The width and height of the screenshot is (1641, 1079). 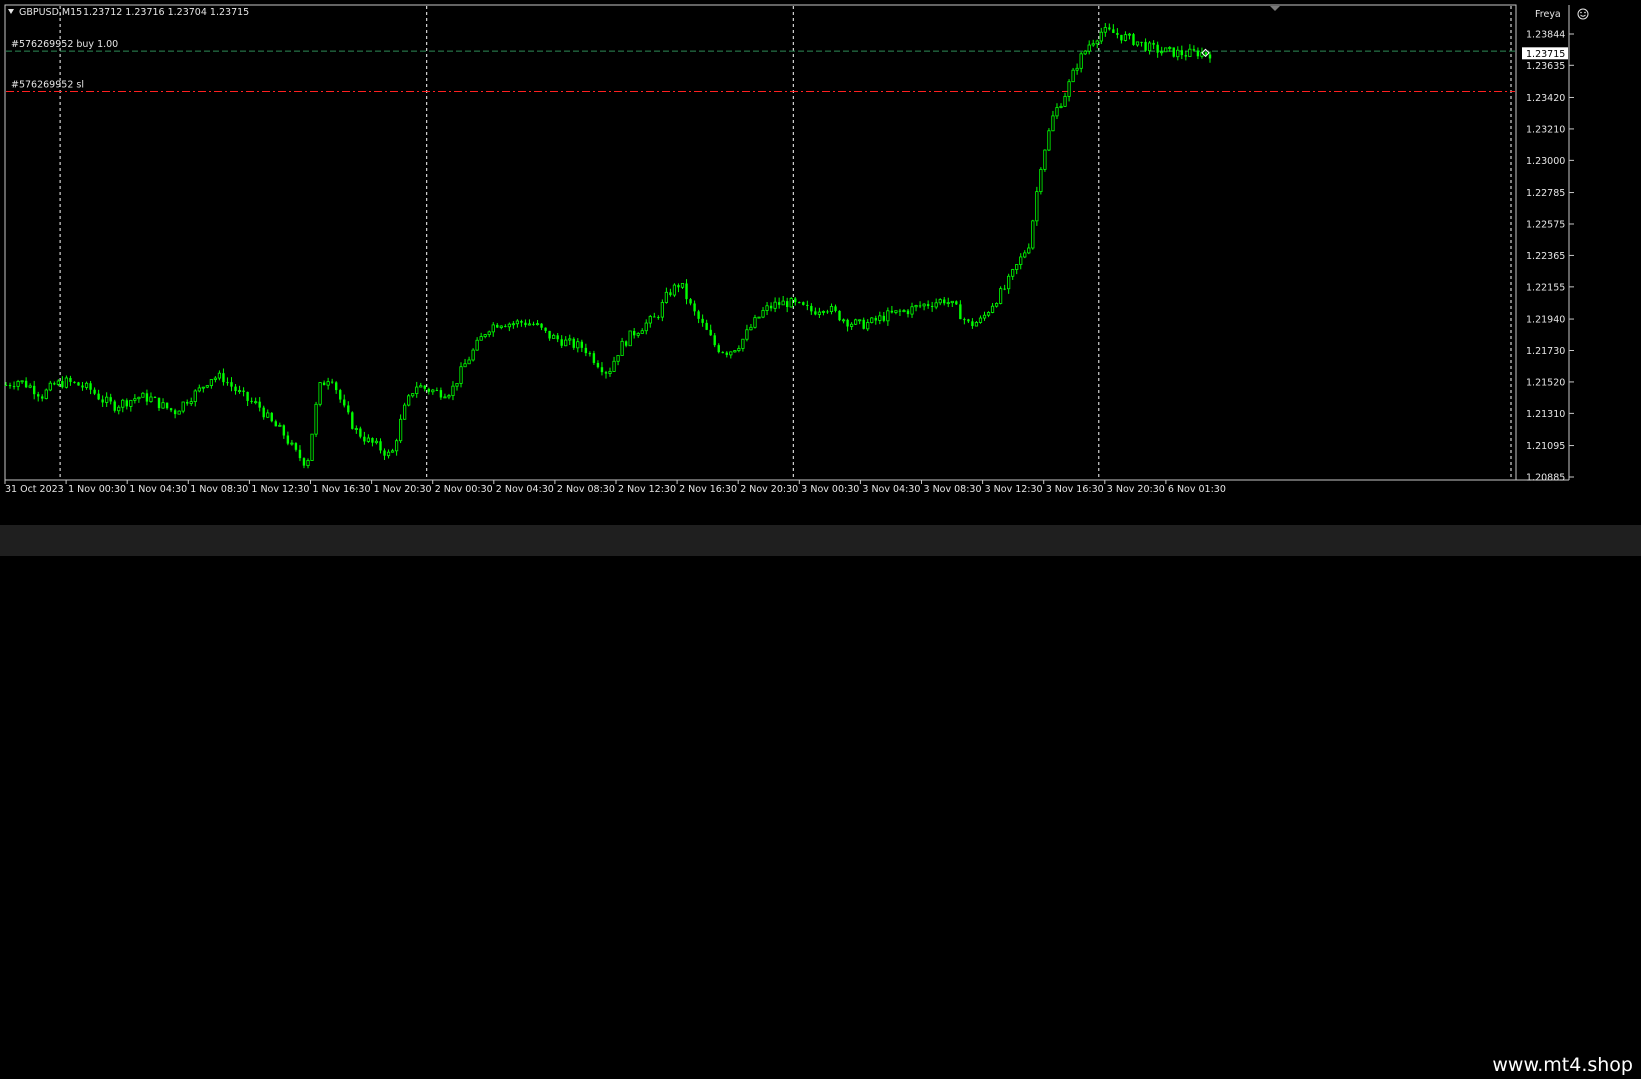 I want to click on collapse-triangle-icon, so click(x=11, y=11).